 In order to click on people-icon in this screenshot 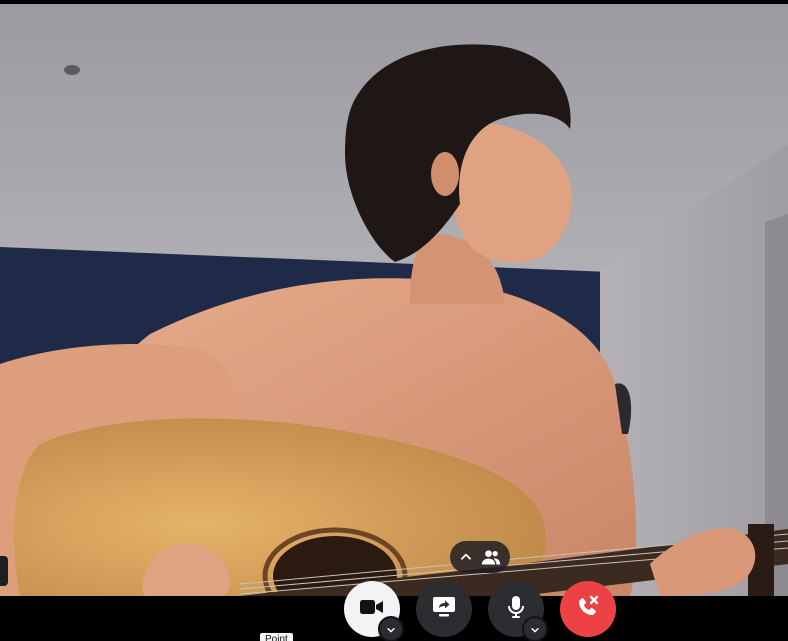, I will do `click(491, 557)`.